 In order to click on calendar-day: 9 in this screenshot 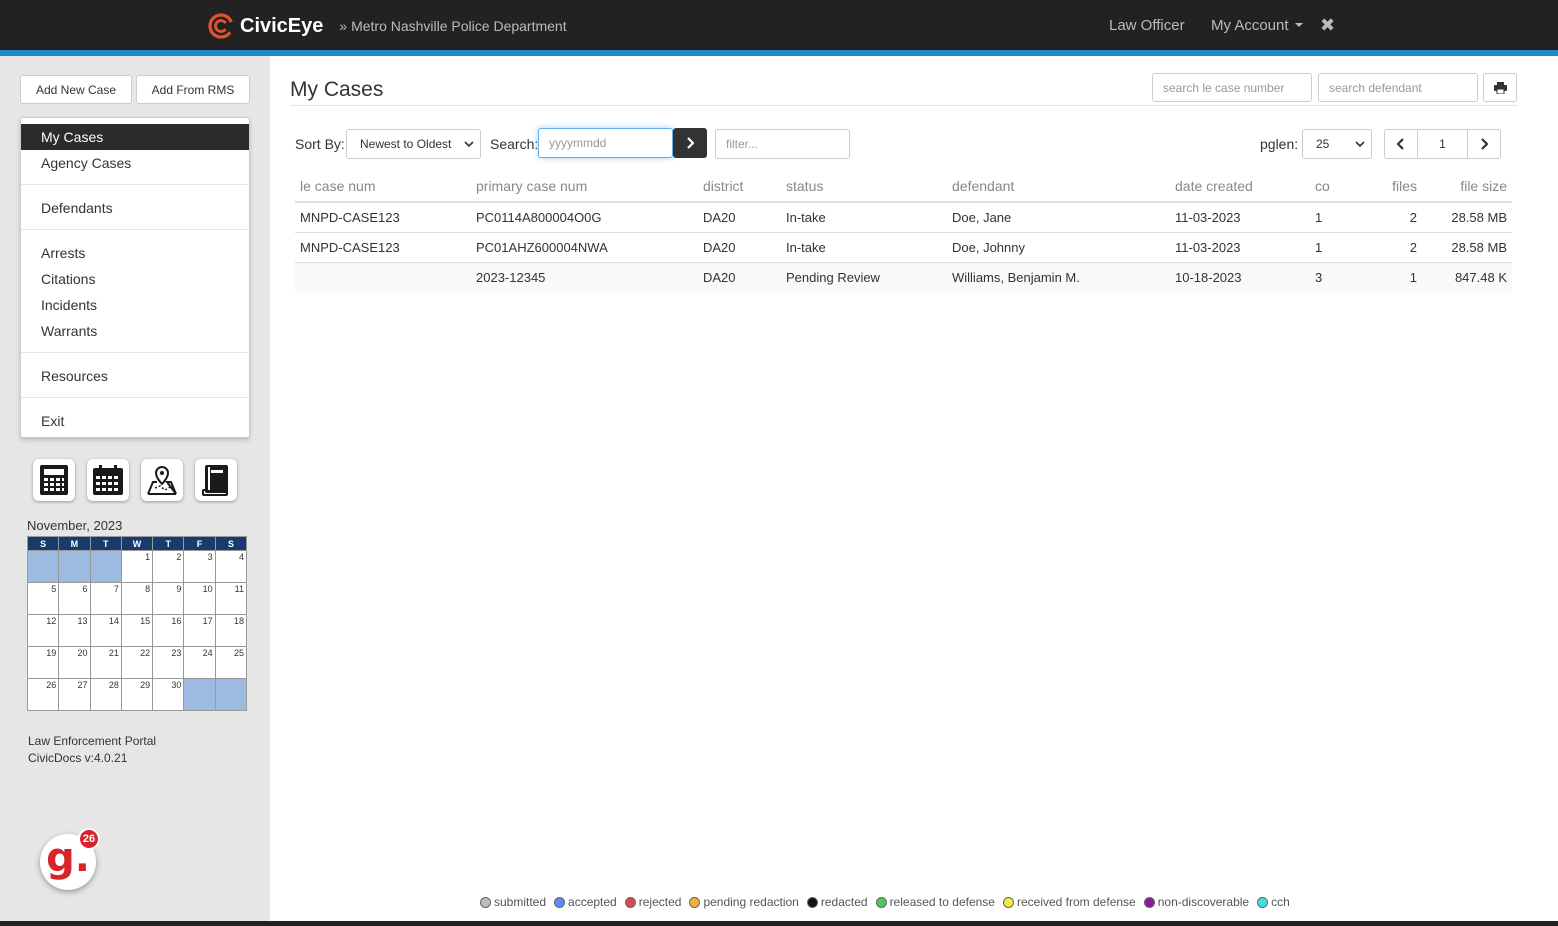, I will do `click(168, 598)`.